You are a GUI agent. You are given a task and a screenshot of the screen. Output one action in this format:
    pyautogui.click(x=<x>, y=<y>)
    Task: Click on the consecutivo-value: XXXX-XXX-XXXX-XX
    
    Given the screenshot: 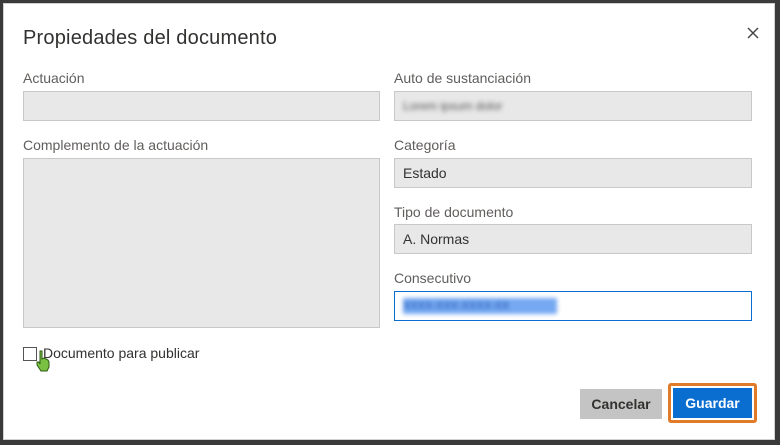 What is the action you would take?
    pyautogui.click(x=480, y=306)
    